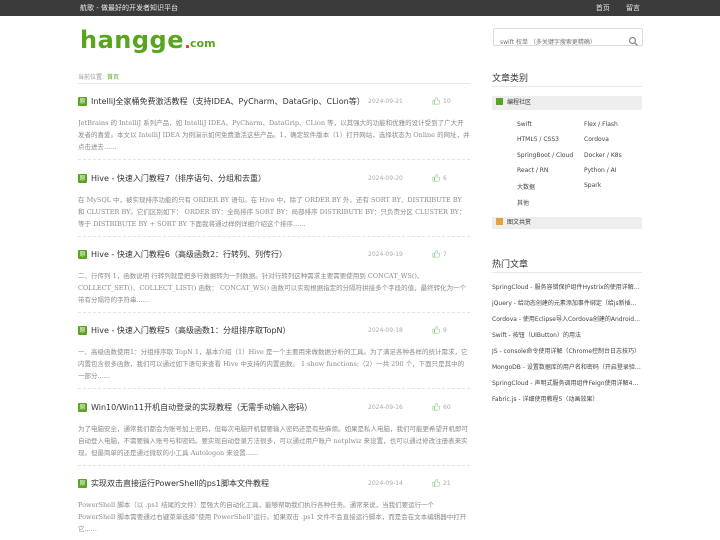  I want to click on article-title-link: Hive - 快速入门教程7（排序语句、分组和去重）, so click(178, 179).